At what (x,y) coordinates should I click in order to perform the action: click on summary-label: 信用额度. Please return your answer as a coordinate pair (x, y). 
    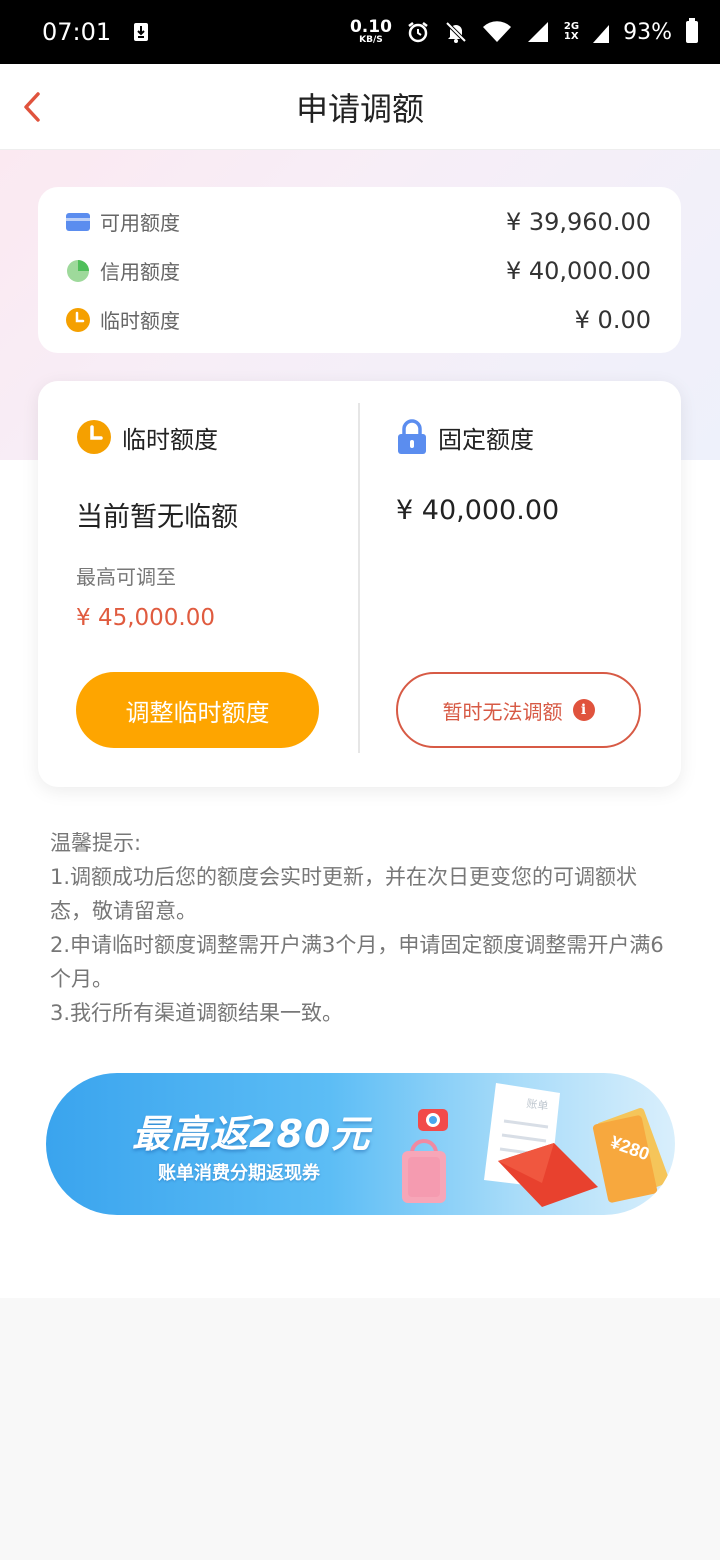
    Looking at the image, I should click on (140, 272).